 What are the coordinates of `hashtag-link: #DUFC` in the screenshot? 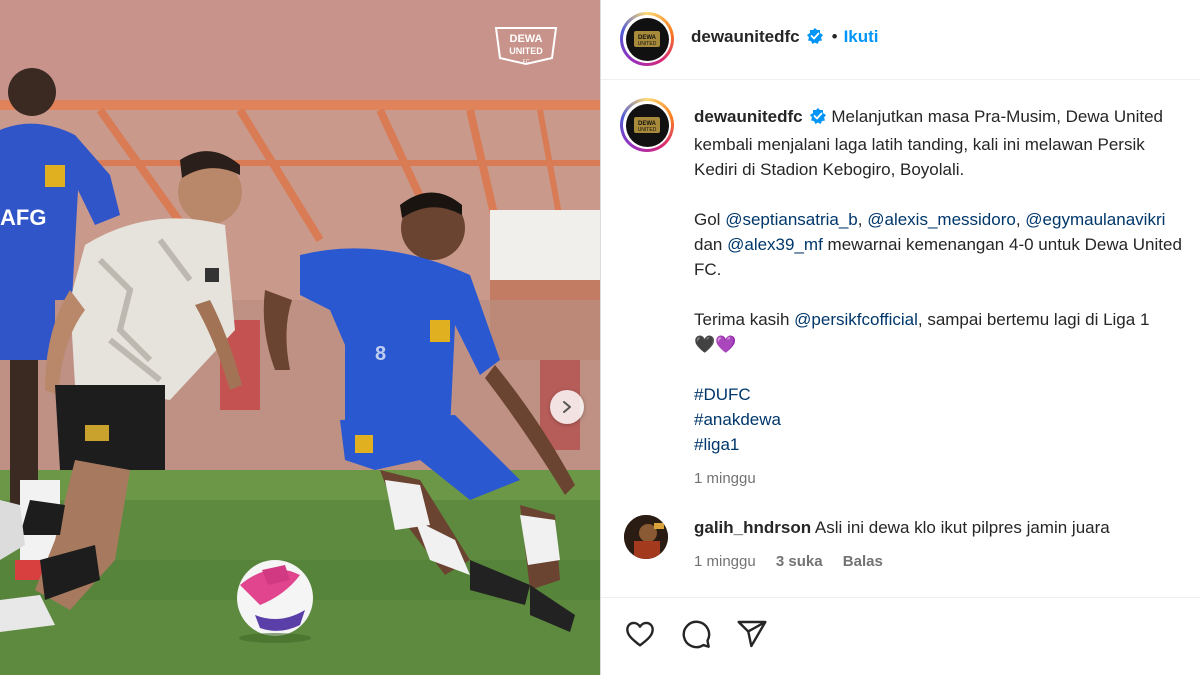 It's located at (722, 394).